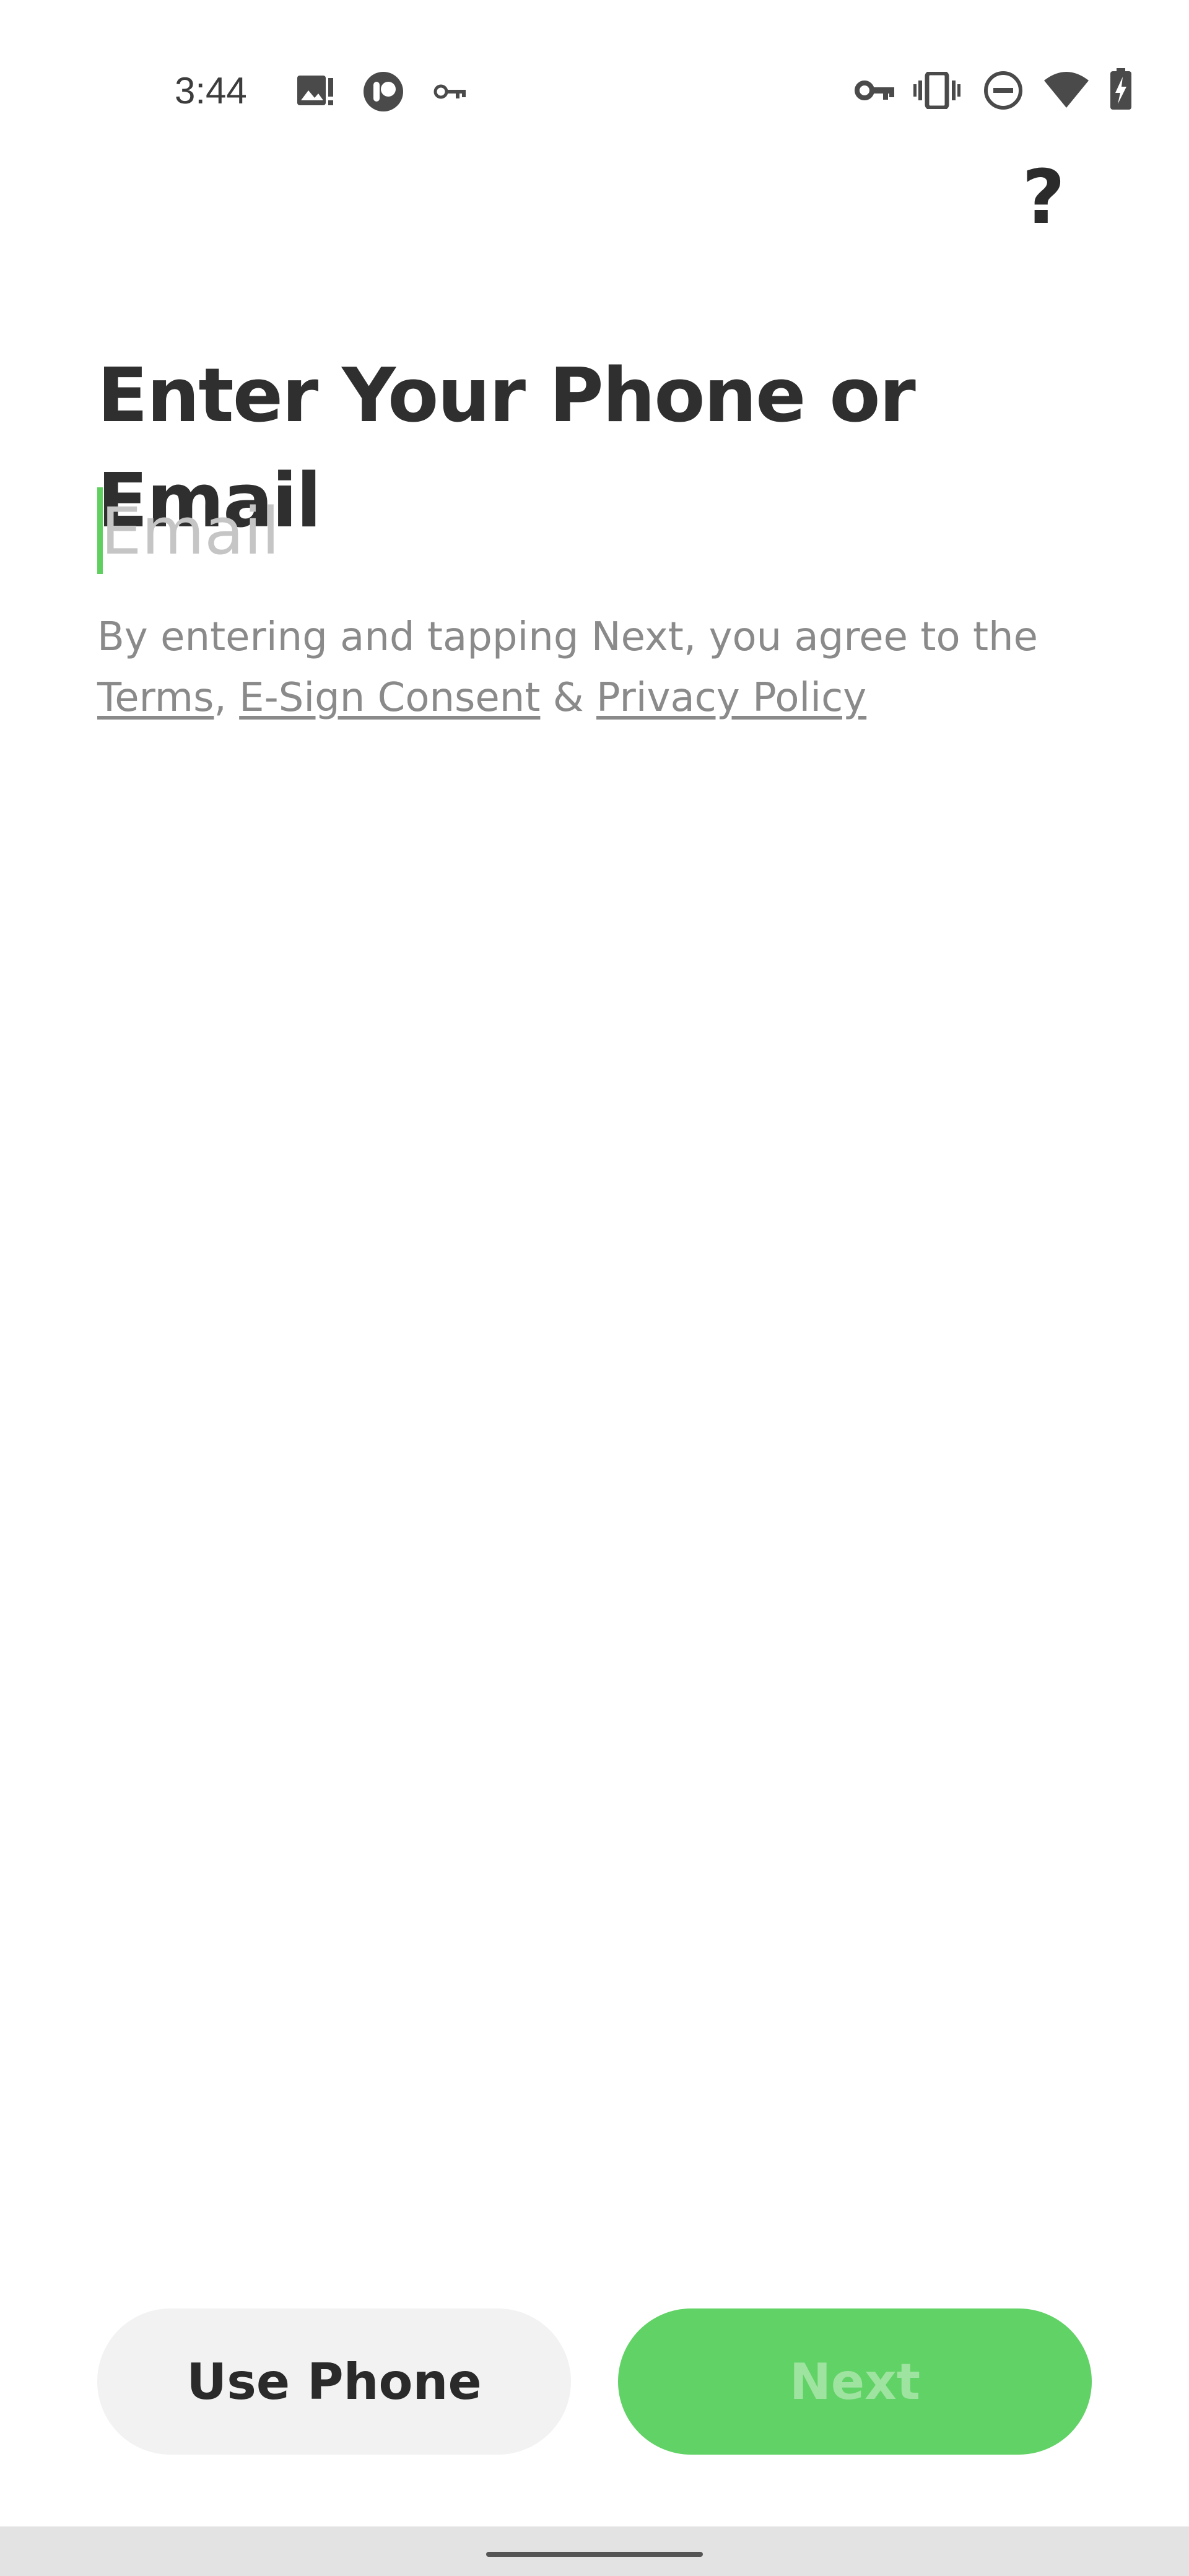 This screenshot has width=1189, height=2576. What do you see at coordinates (594, 2551) in the screenshot?
I see `navigation-bar` at bounding box center [594, 2551].